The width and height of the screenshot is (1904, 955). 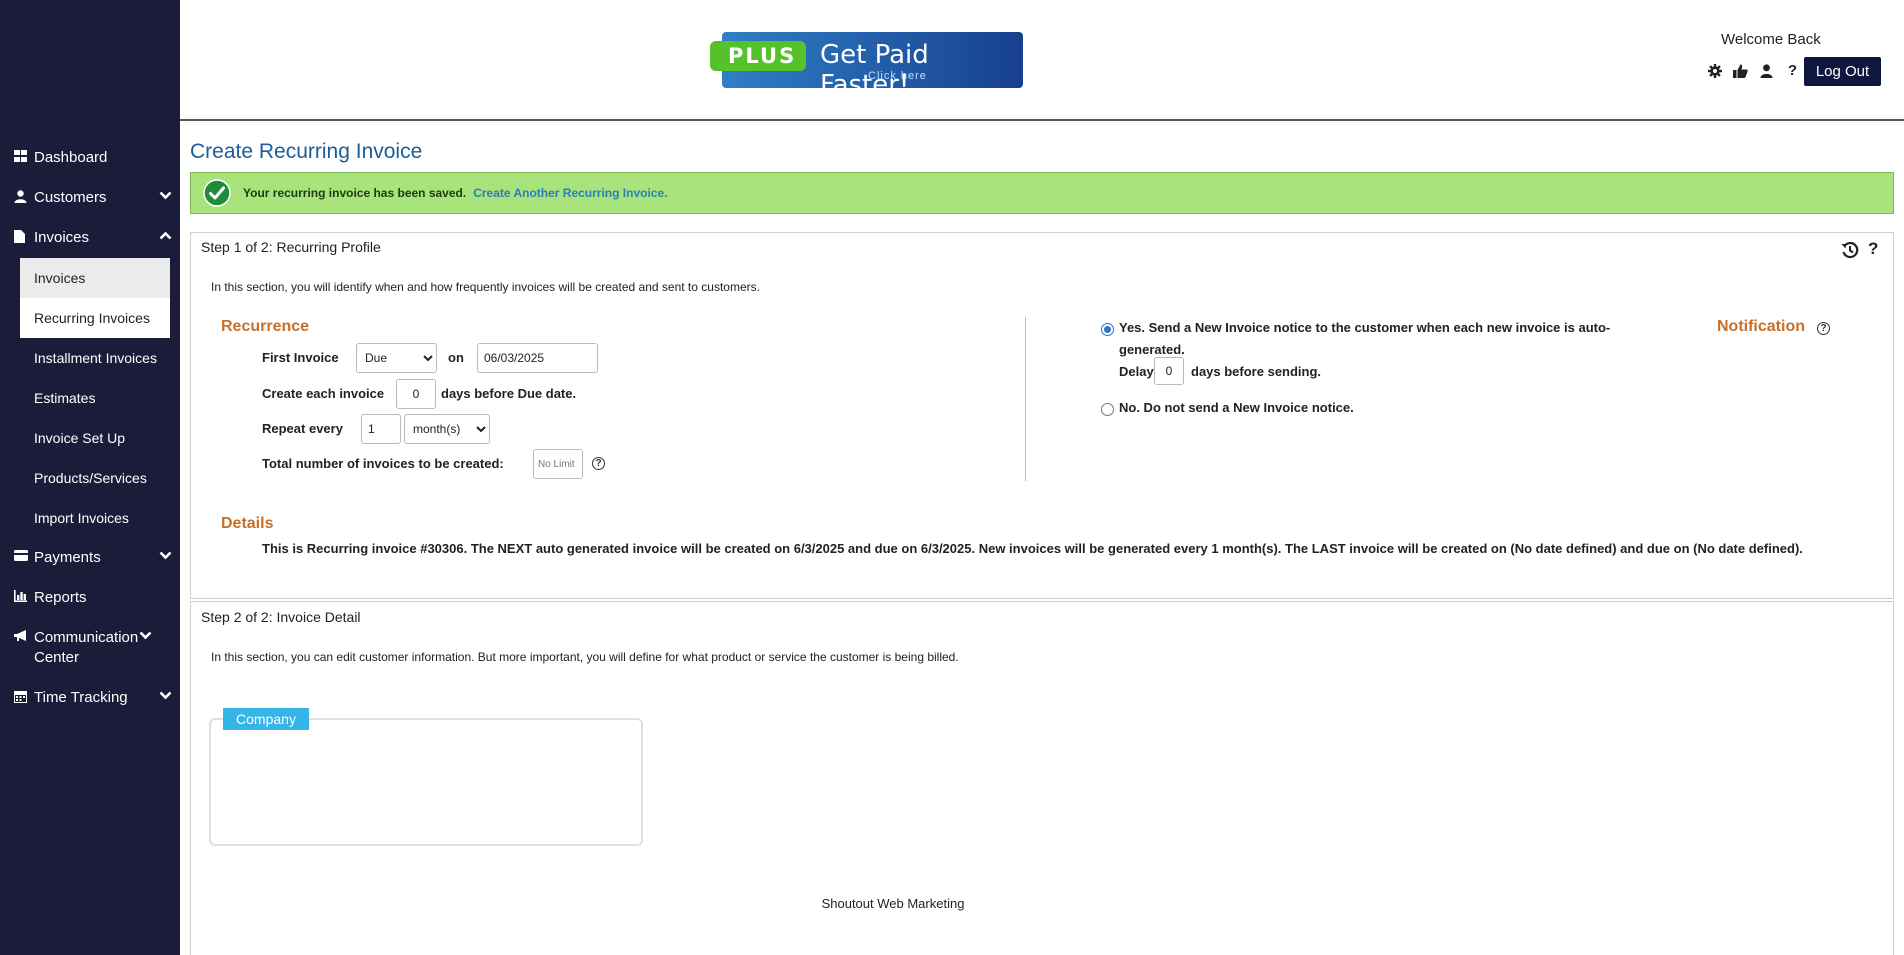 I want to click on sidebar-subitem-products-services: Products/Services, so click(x=95, y=478).